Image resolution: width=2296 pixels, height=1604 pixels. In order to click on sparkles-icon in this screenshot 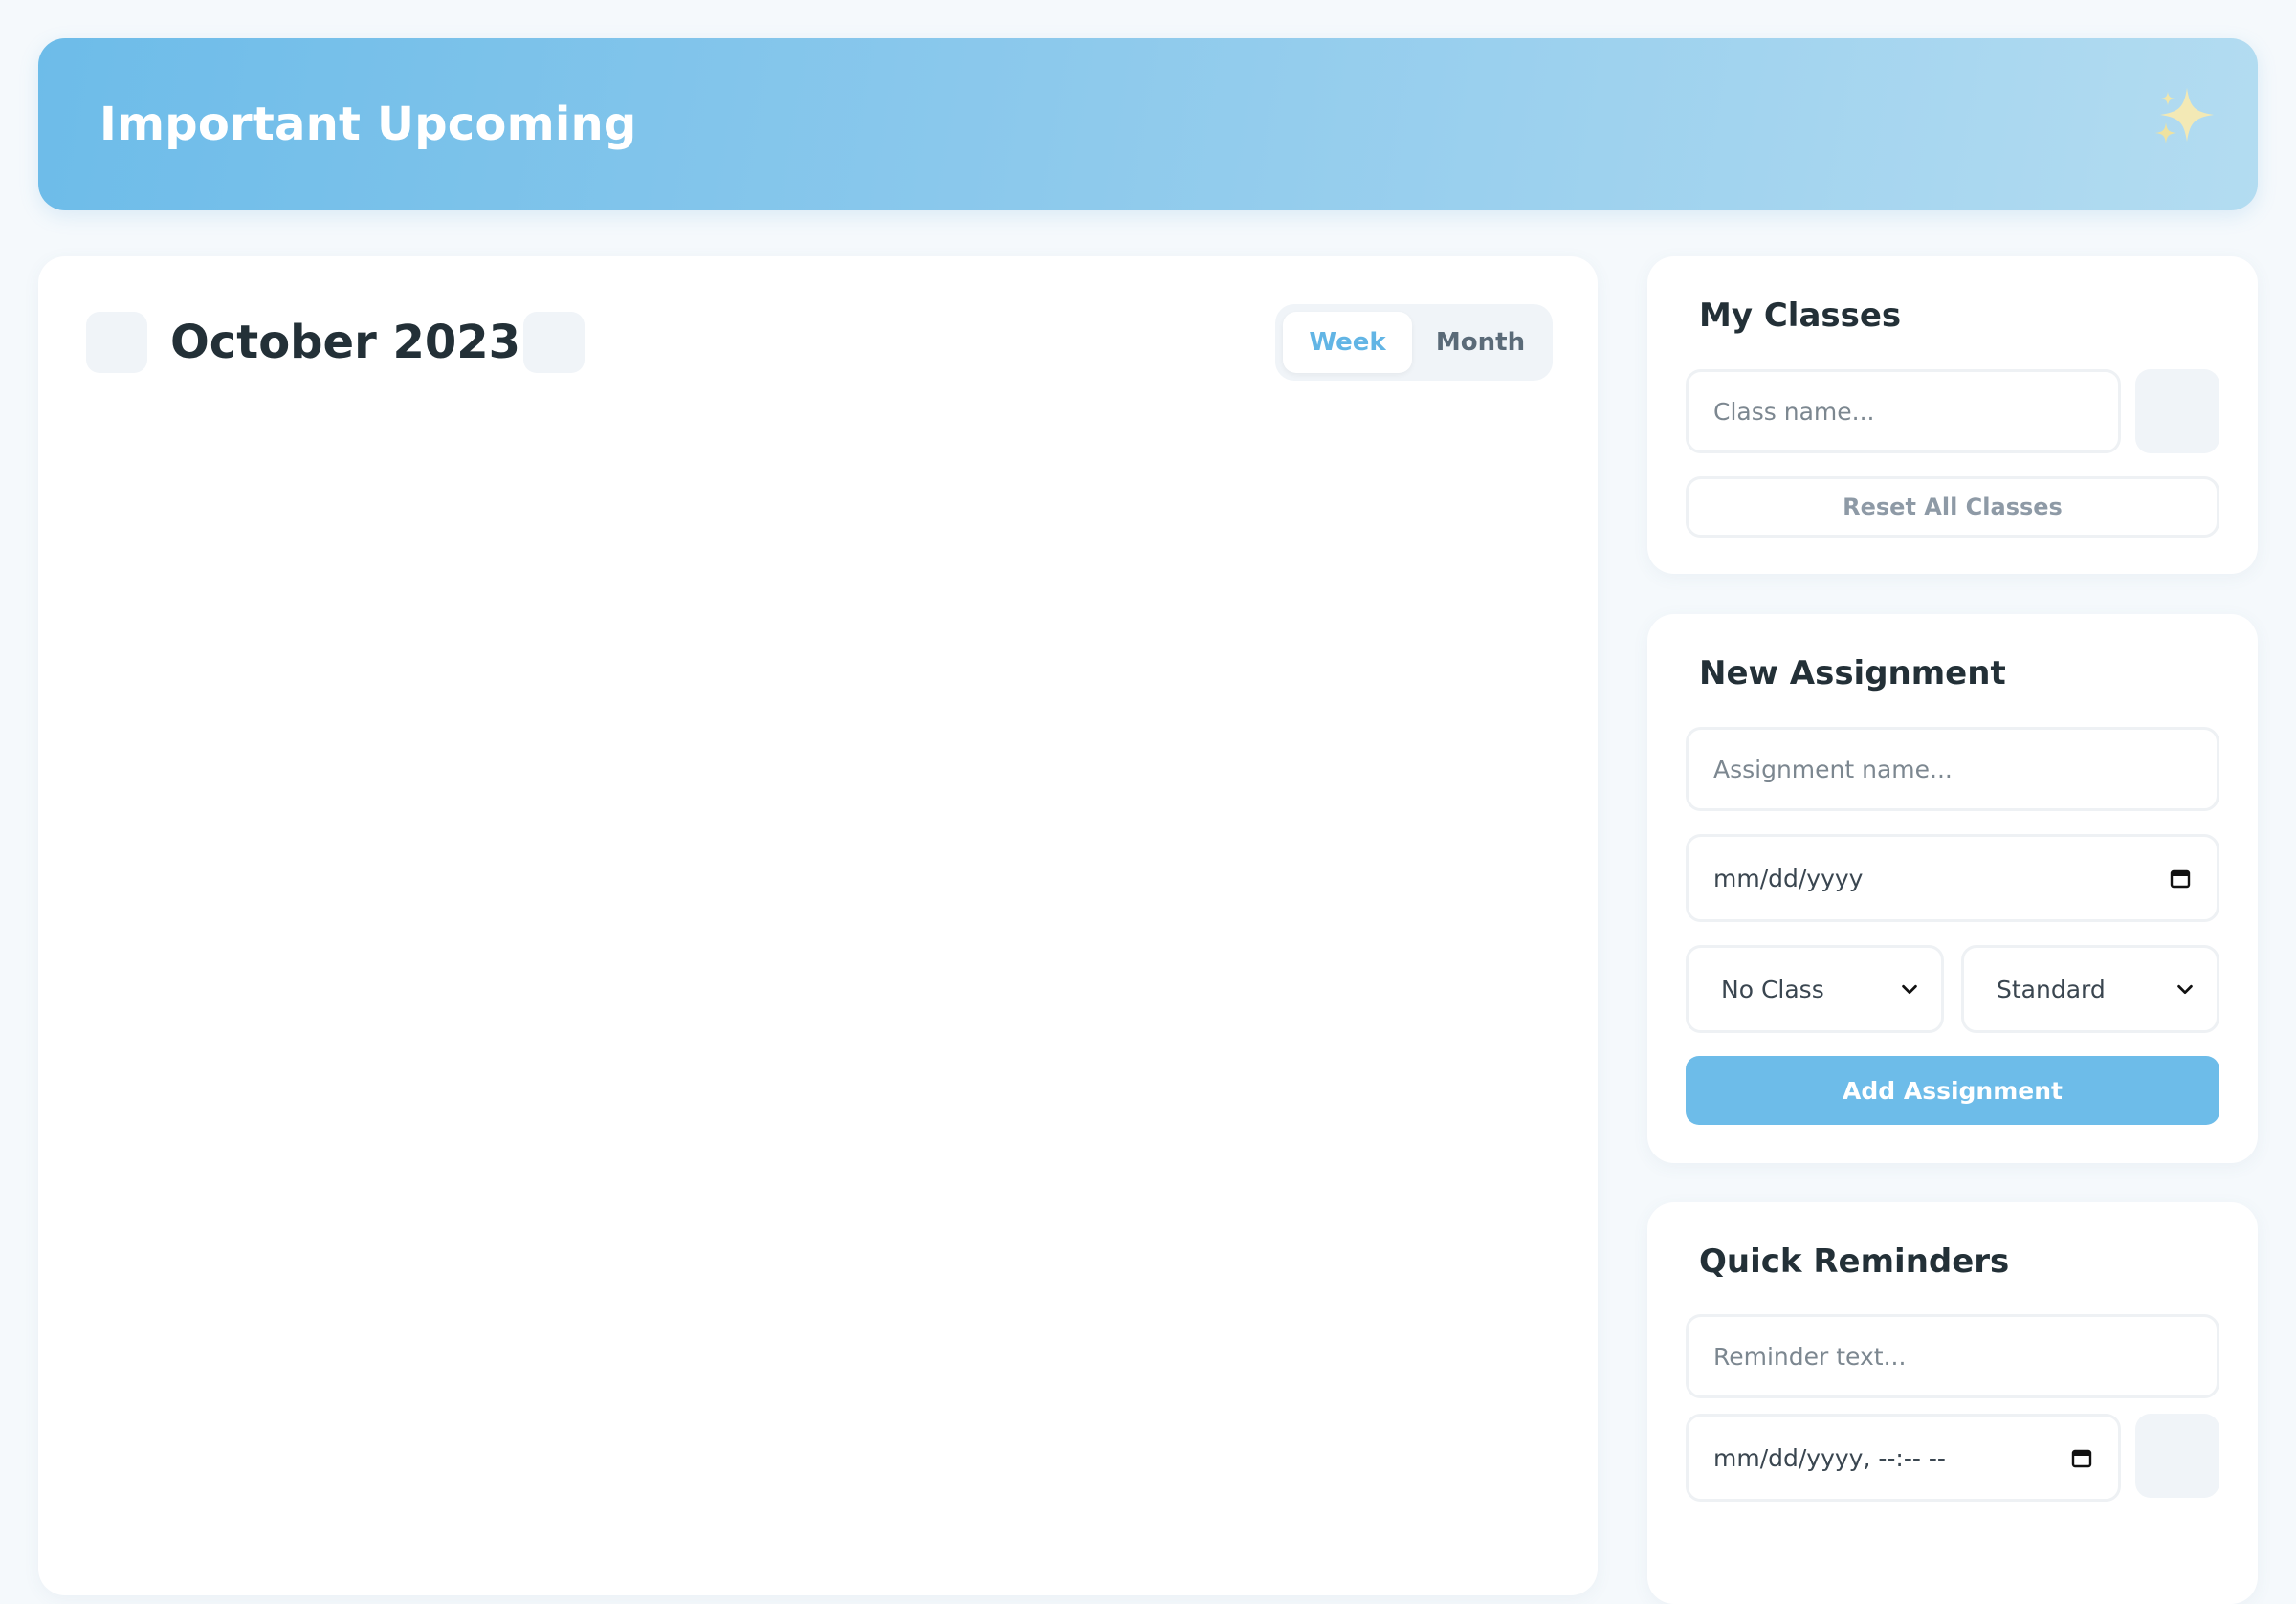, I will do `click(2184, 116)`.